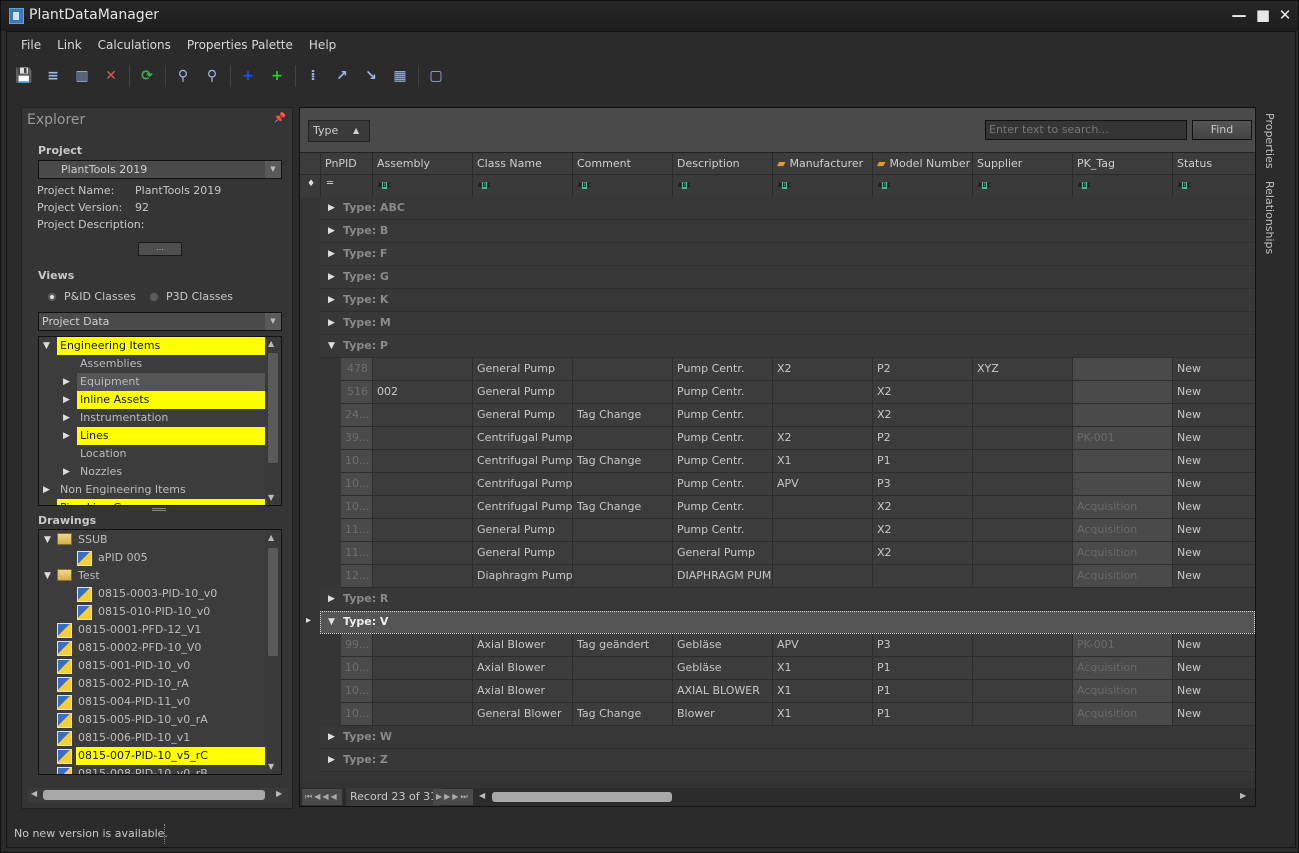 The width and height of the screenshot is (1299, 853). Describe the element at coordinates (24, 76) in the screenshot. I see `save-button: 💾` at that location.